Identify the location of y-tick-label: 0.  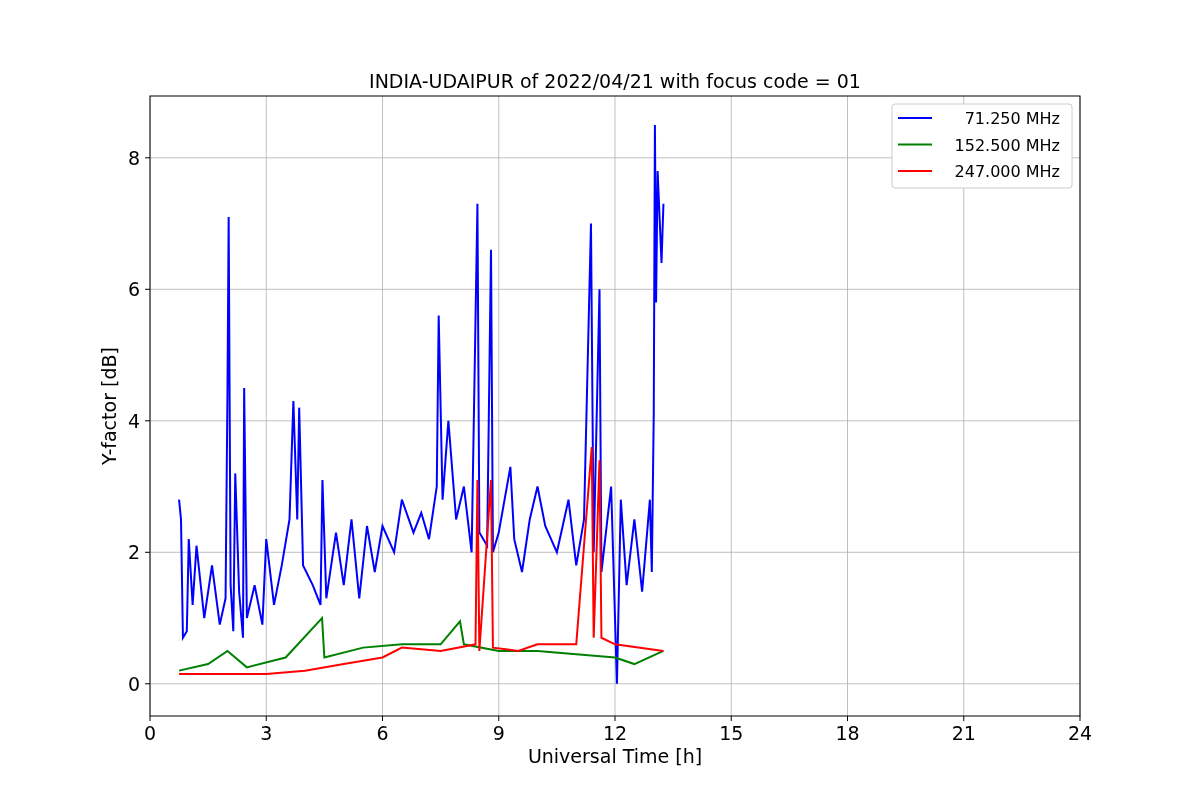
(133, 683).